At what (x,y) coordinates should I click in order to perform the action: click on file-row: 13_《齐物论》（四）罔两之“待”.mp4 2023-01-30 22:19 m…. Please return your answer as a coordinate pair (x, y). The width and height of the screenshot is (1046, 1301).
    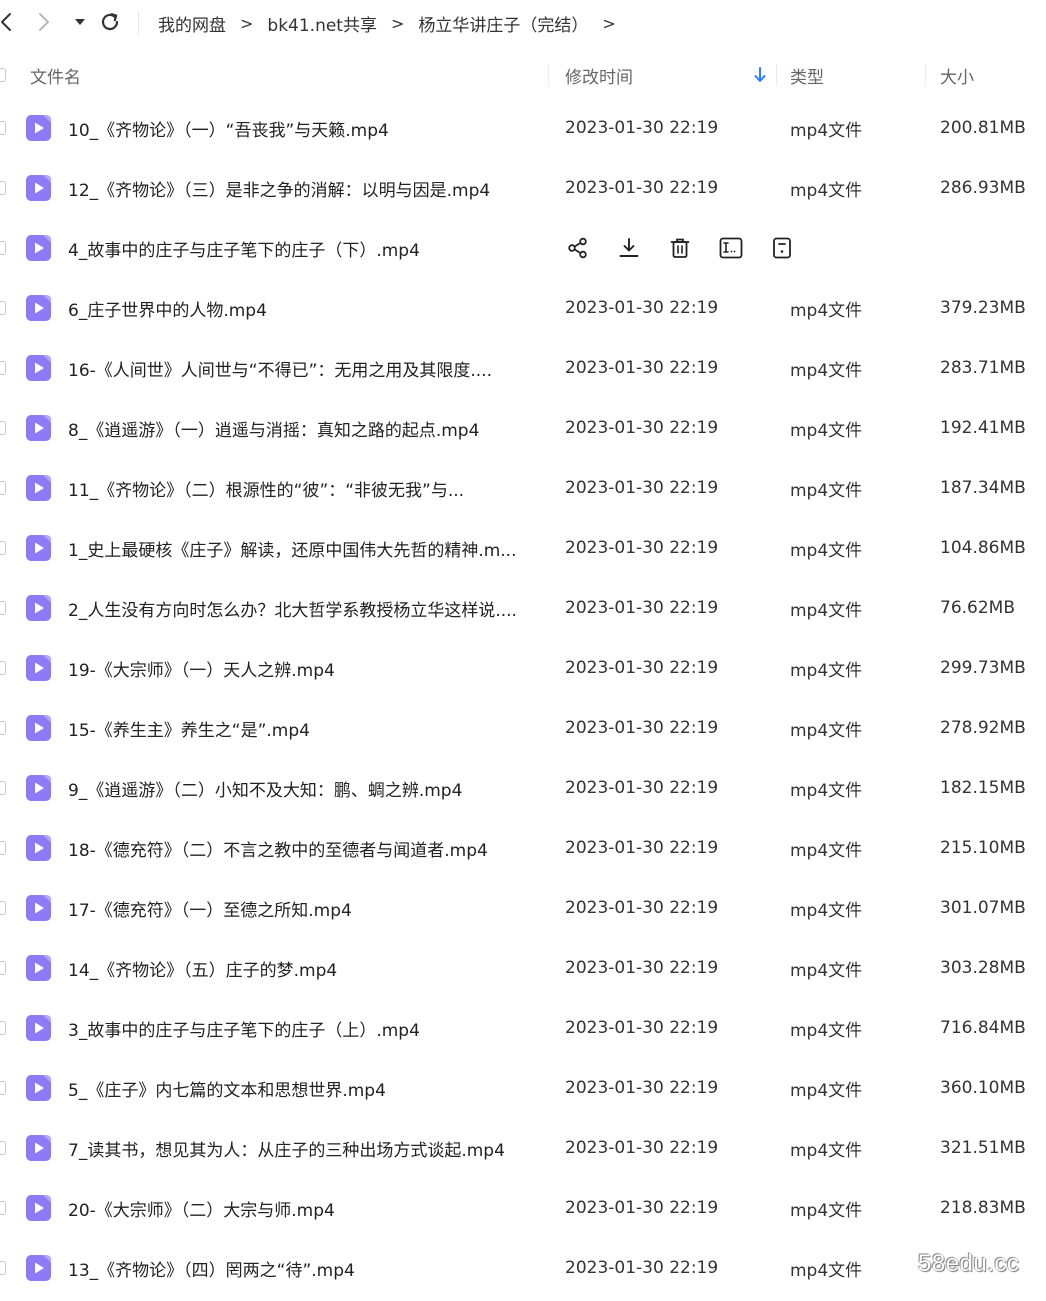
    Looking at the image, I should click on (523, 1268).